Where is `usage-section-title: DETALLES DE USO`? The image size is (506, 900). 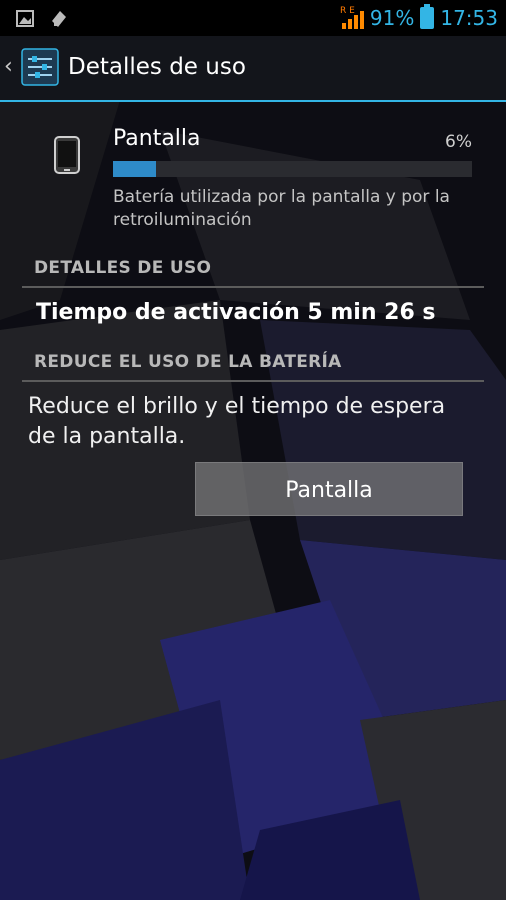 usage-section-title: DETALLES DE USO is located at coordinates (123, 268).